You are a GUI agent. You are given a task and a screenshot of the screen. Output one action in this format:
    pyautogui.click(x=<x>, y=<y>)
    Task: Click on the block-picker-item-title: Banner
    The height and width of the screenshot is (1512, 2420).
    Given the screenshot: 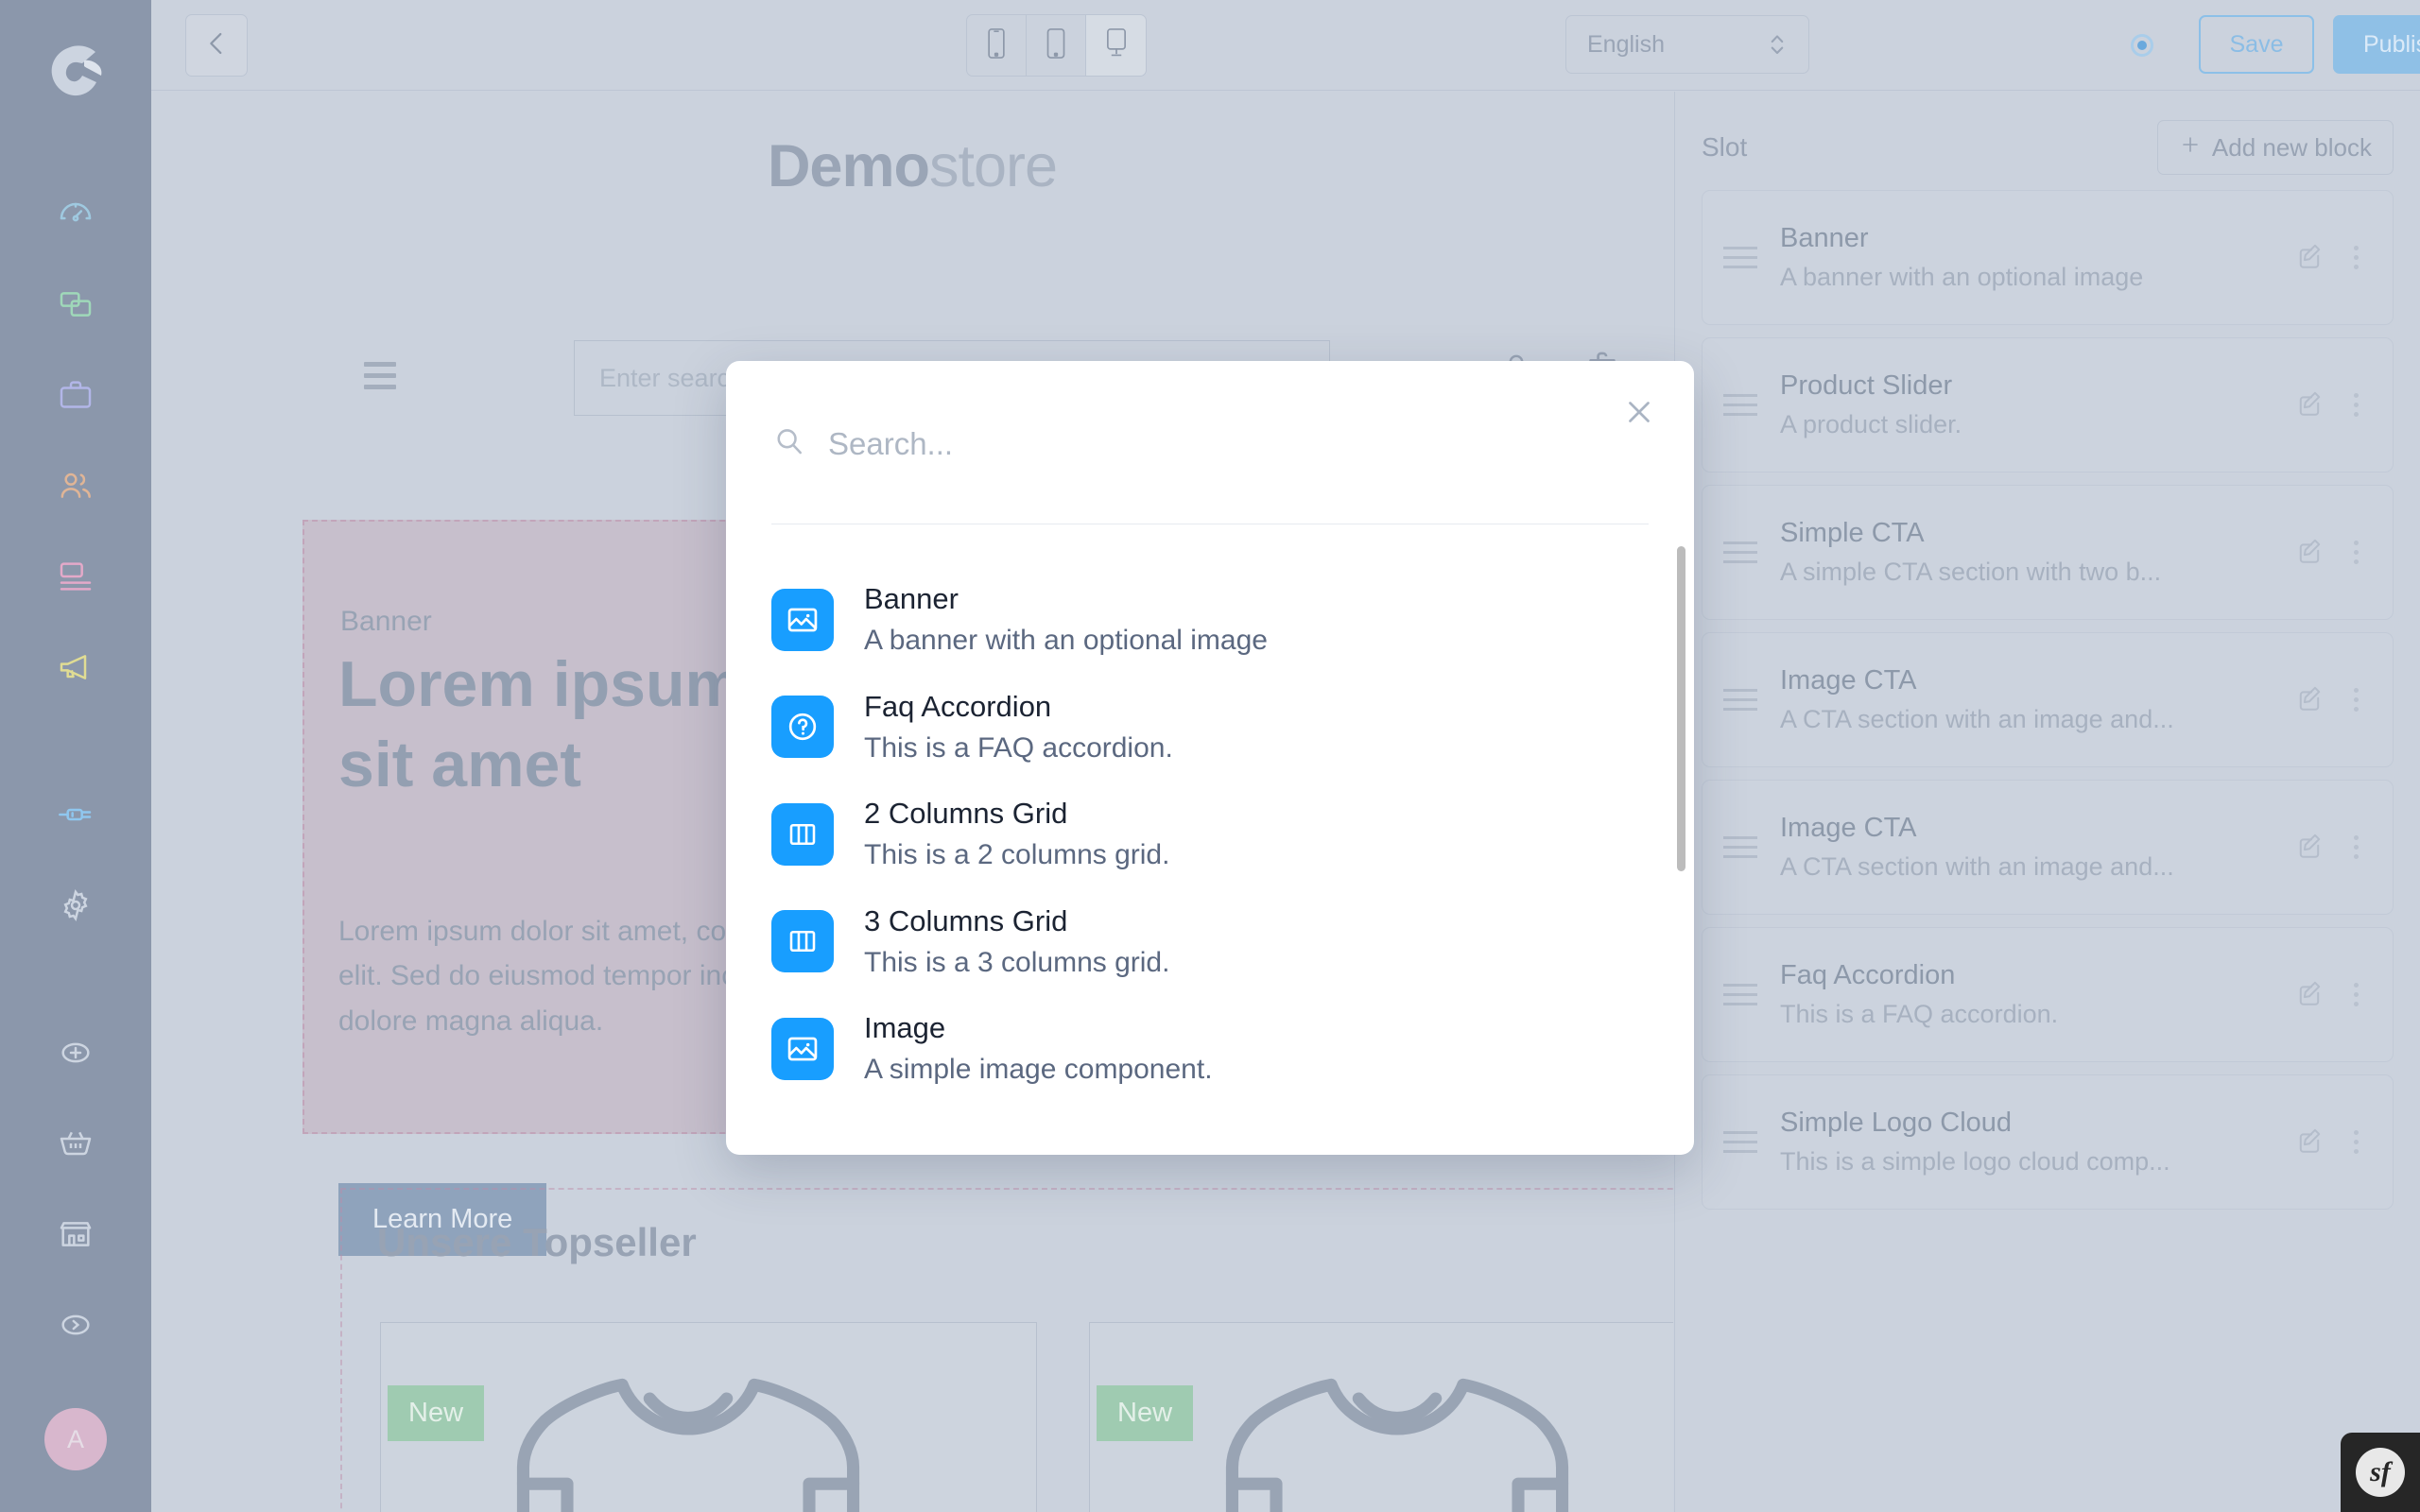 What is the action you would take?
    pyautogui.click(x=911, y=598)
    